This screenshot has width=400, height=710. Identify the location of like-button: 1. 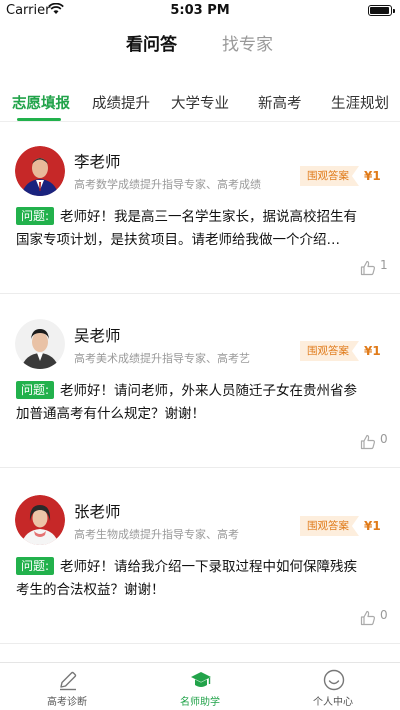
(375, 268).